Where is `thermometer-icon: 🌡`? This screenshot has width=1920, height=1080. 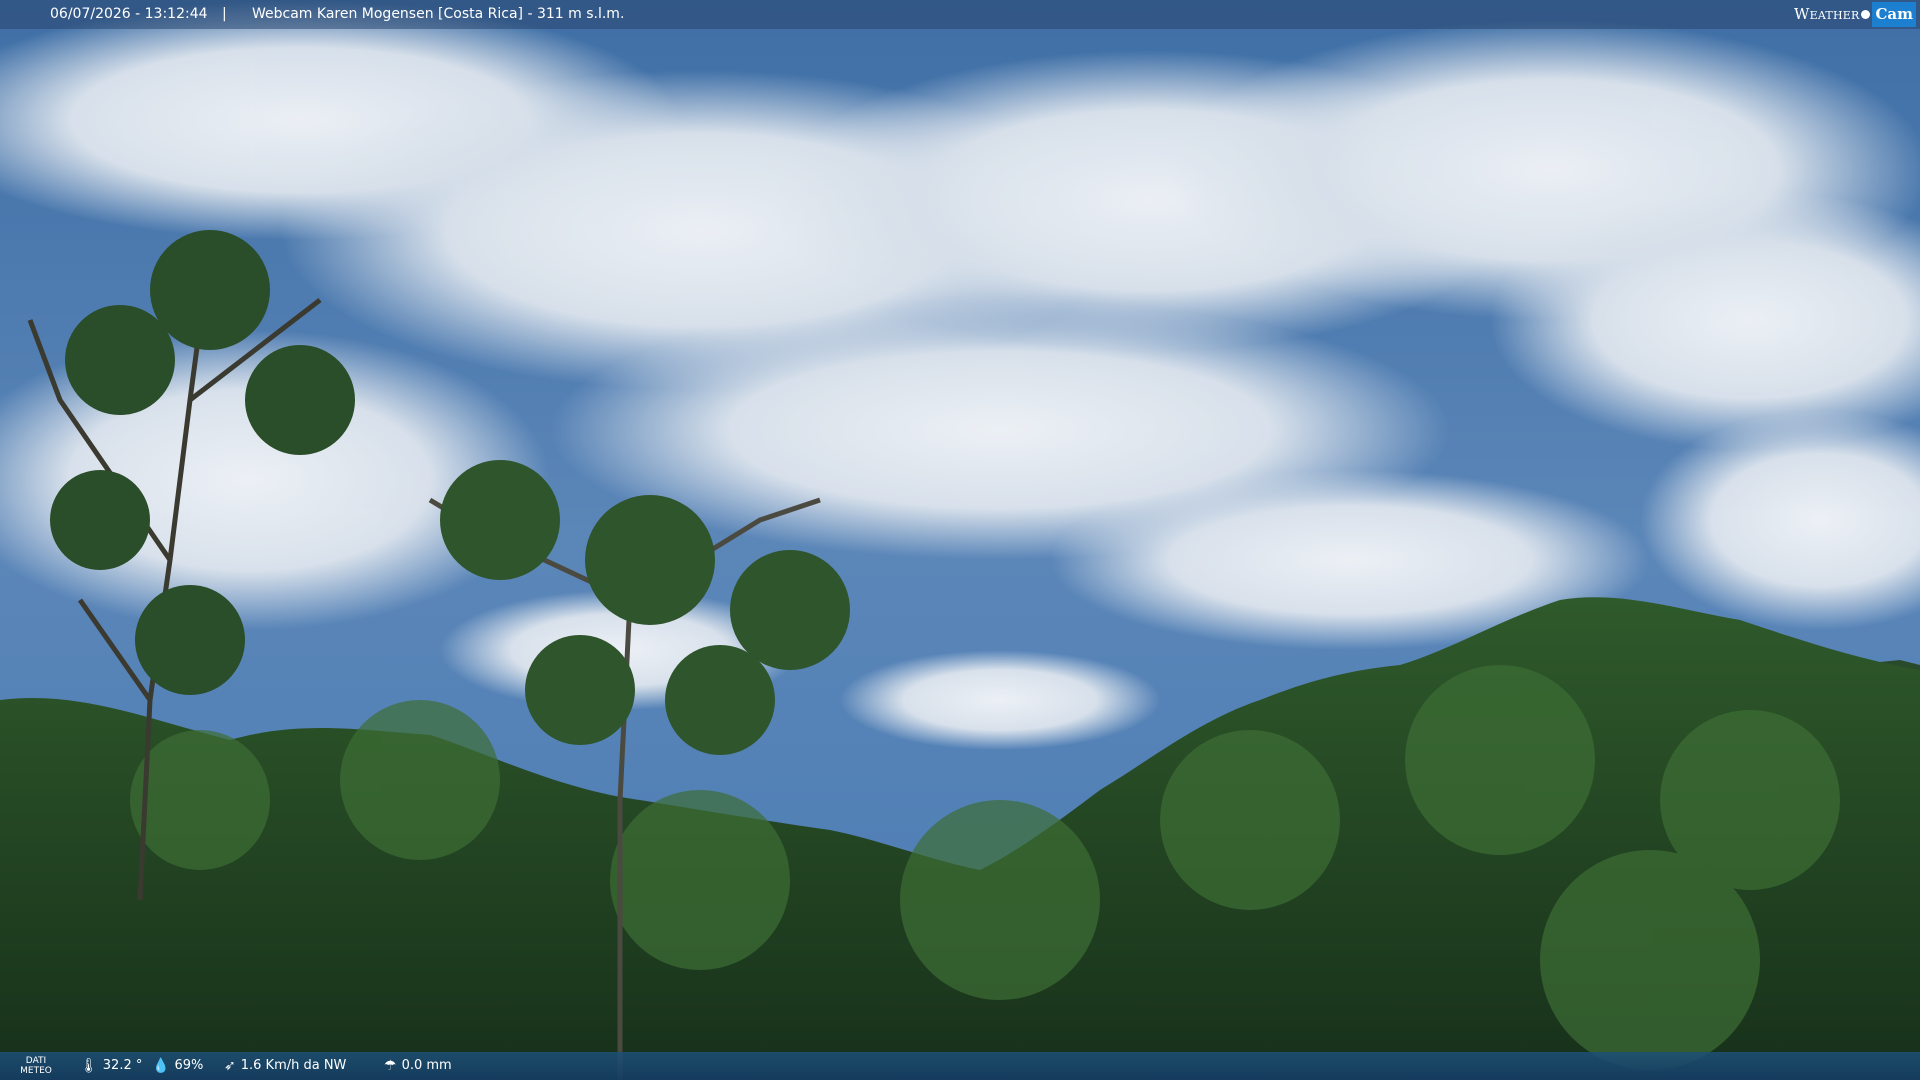
thermometer-icon: 🌡 is located at coordinates (89, 1066).